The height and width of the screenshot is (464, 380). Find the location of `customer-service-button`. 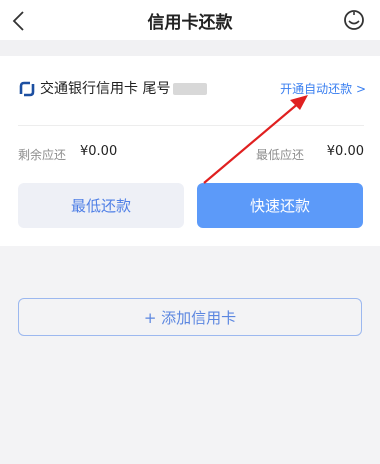

customer-service-button is located at coordinates (354, 20).